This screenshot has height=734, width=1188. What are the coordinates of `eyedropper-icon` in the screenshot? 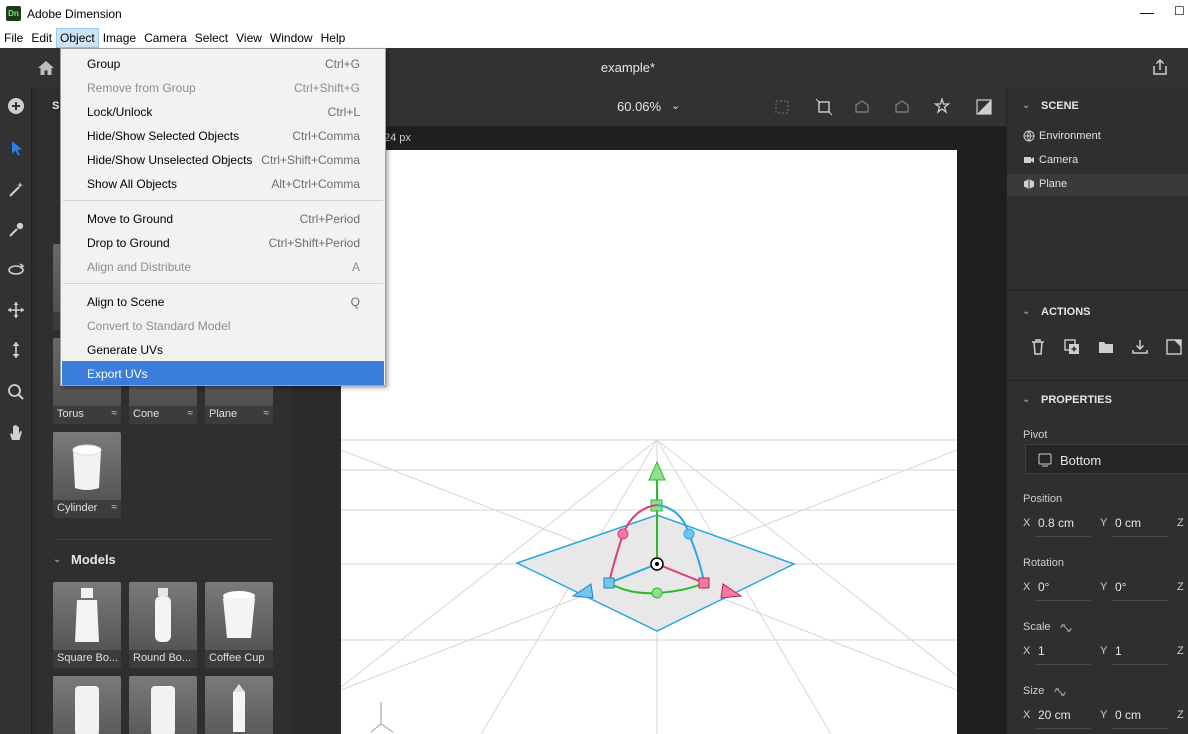 It's located at (16, 230).